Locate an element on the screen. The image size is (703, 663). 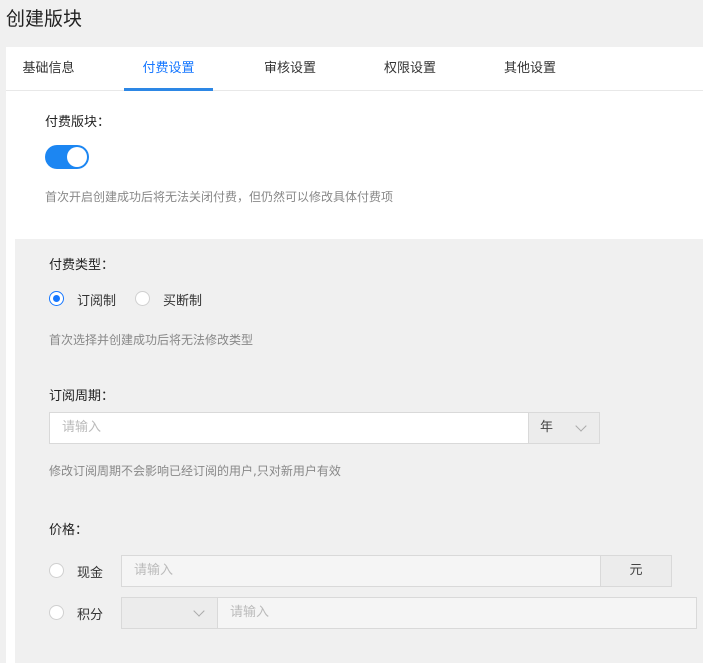
radio-buyout-label: 买断制 is located at coordinates (183, 301).